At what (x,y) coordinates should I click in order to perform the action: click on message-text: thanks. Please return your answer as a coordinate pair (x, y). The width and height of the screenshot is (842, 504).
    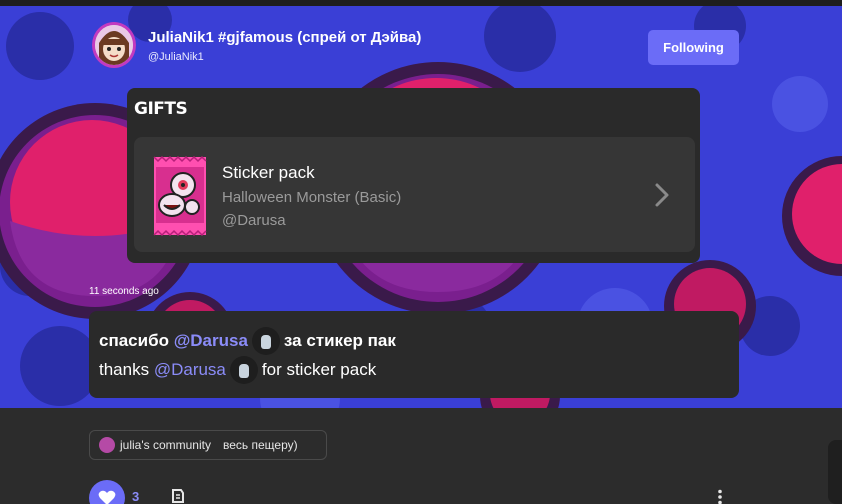
    Looking at the image, I should click on (124, 369).